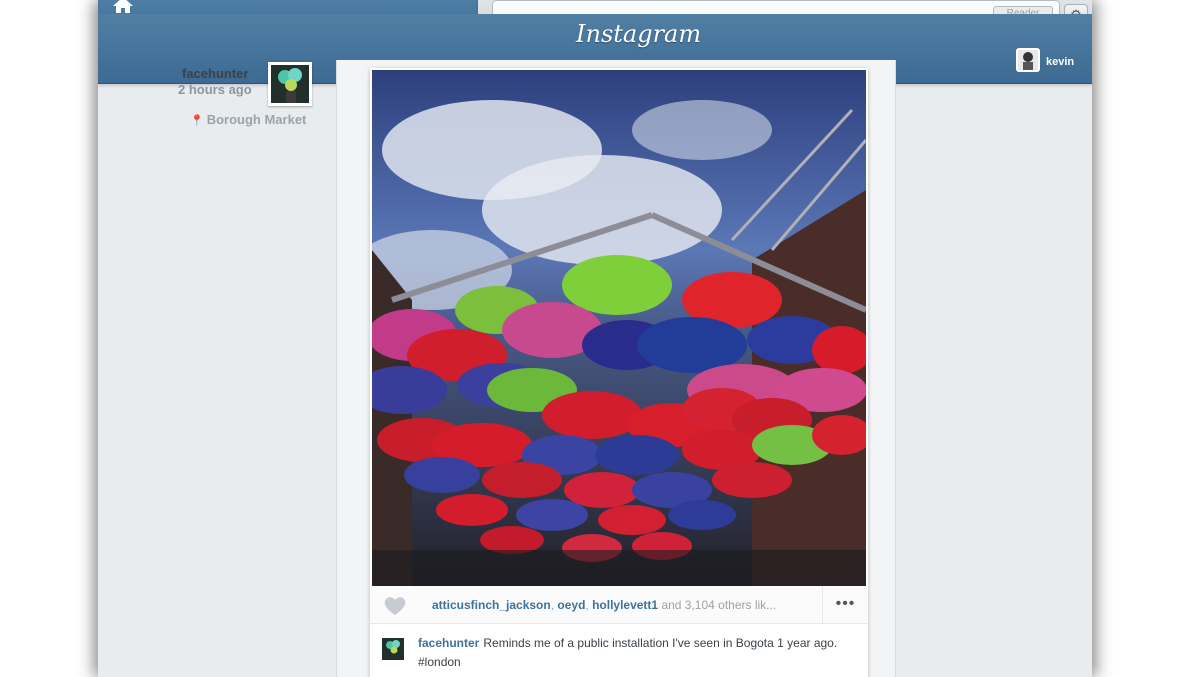 Image resolution: width=1180 pixels, height=677 pixels. I want to click on location-pin-icon: 📍, so click(197, 121).